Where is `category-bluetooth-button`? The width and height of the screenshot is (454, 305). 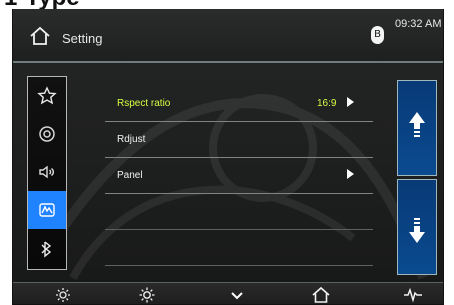
category-bluetooth-button is located at coordinates (47, 248).